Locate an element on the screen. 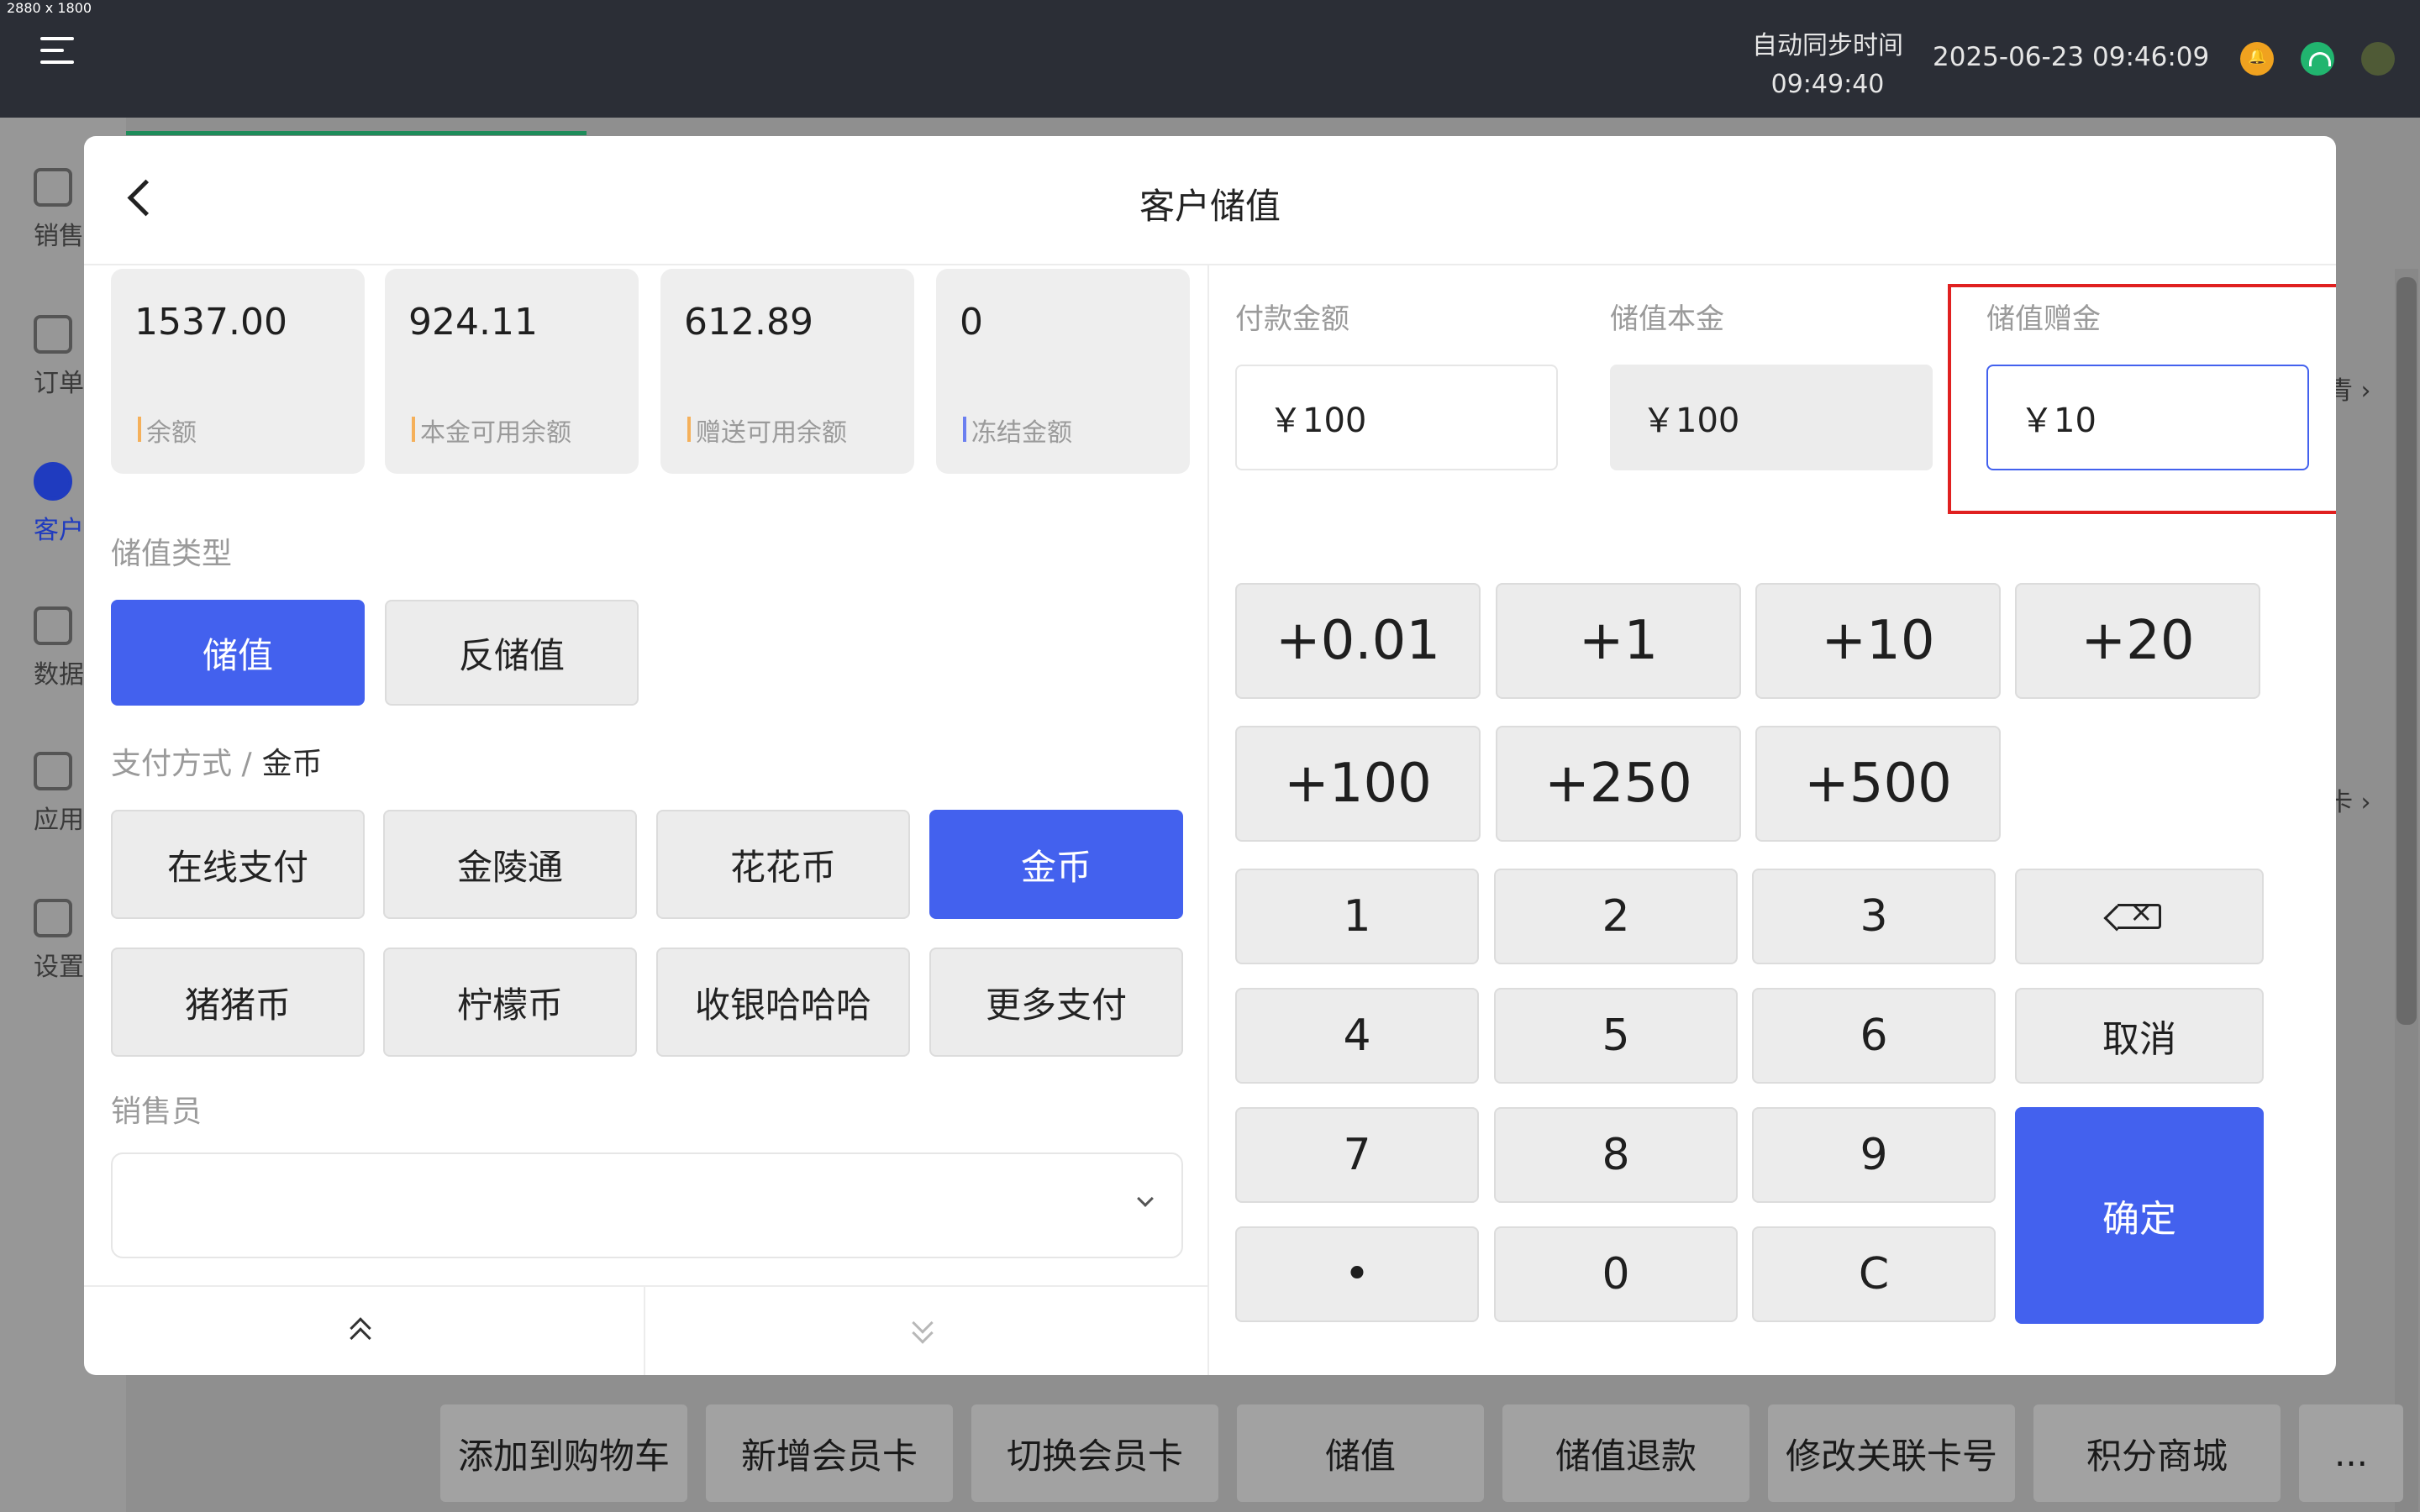 The height and width of the screenshot is (1512, 2420). payment-option-gold-coin: 金币 is located at coordinates (1056, 864).